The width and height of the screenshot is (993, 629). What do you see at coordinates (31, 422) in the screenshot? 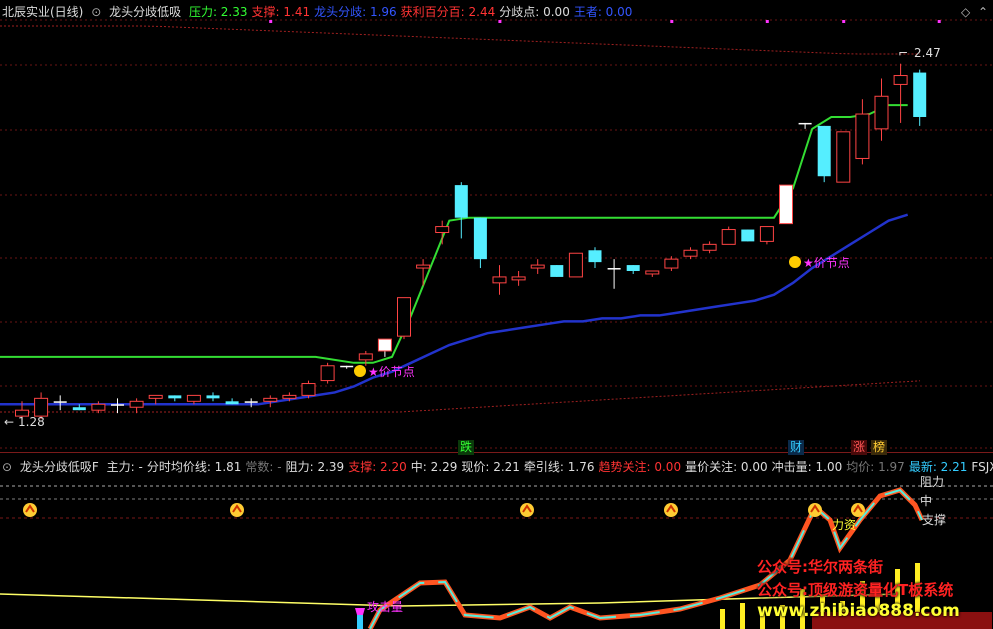
I see `low-price-label: 1.28` at bounding box center [31, 422].